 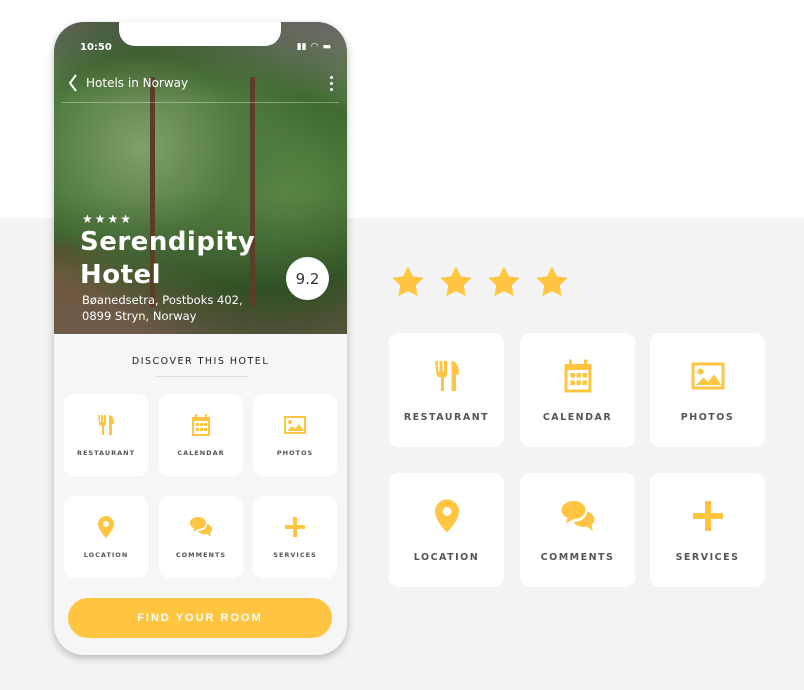 What do you see at coordinates (480, 282) in the screenshot?
I see `showcase-star-rating` at bounding box center [480, 282].